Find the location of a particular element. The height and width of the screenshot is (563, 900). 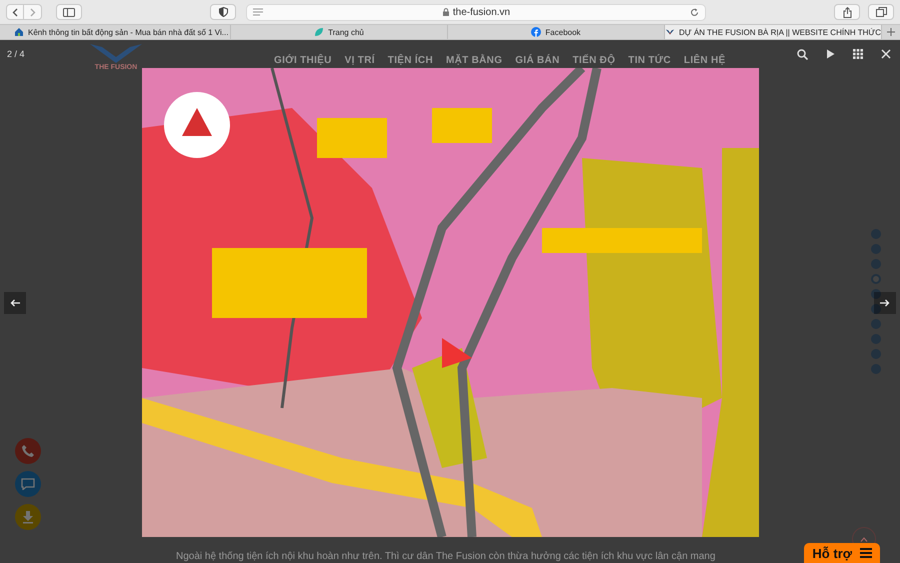

share-icon is located at coordinates (847, 12).